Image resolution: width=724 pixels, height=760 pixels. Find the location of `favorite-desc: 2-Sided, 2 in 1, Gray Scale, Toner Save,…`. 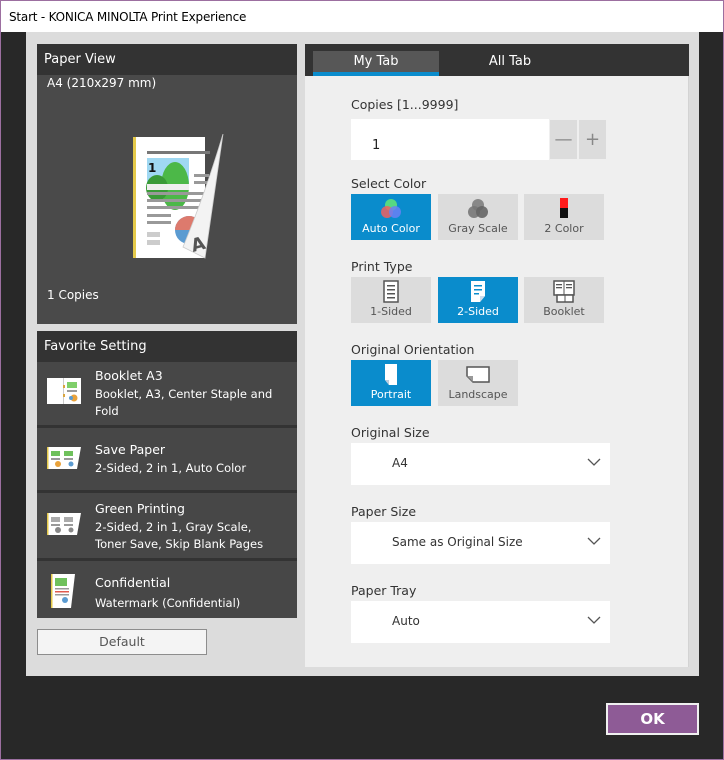

favorite-desc: 2-Sided, 2 in 1, Gray Scale, Toner Save,… is located at coordinates (179, 535).